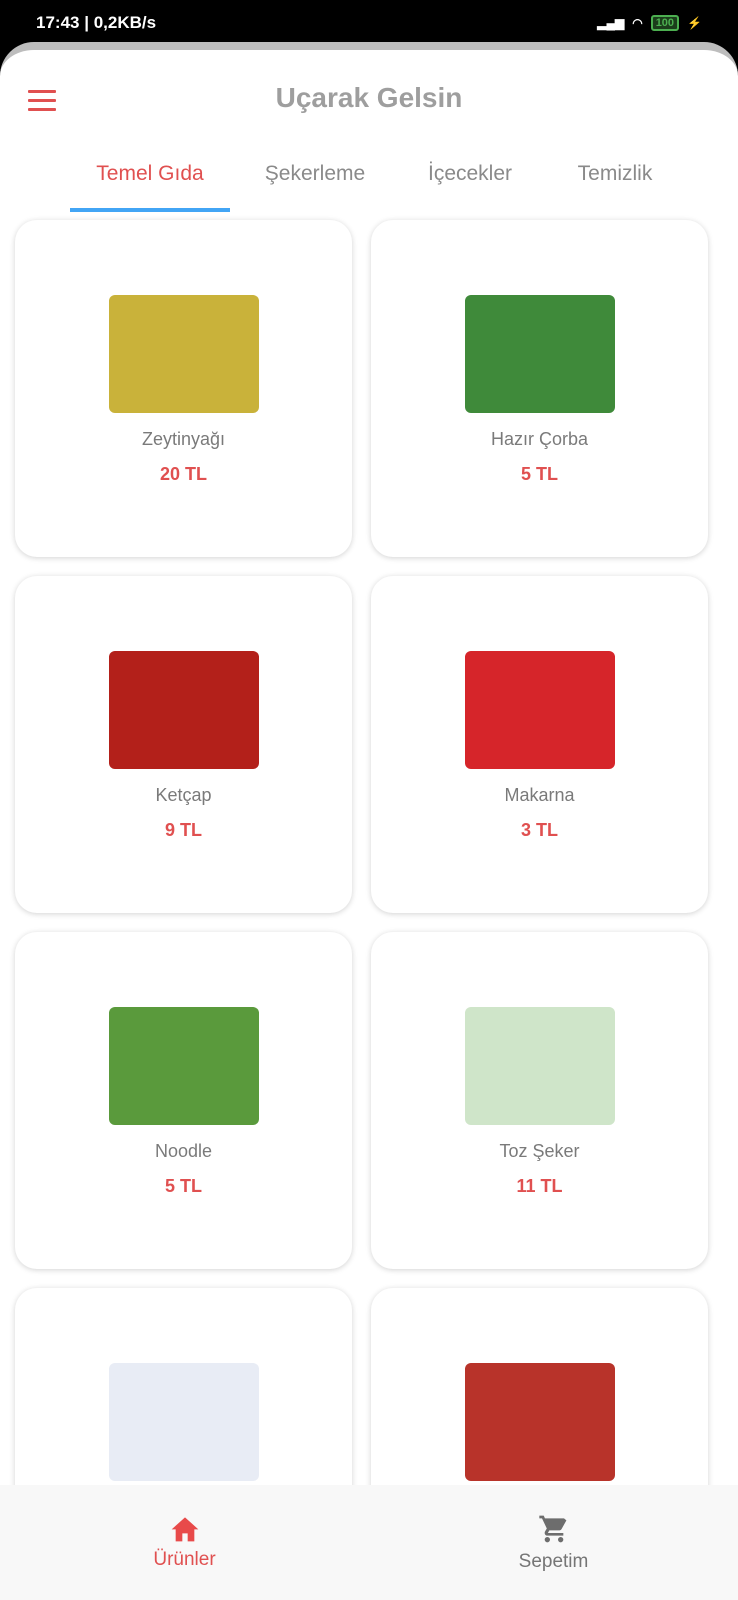 This screenshot has height=1600, width=738. Describe the element at coordinates (611, 23) in the screenshot. I see `signal-icon: ▂▄▆` at that location.